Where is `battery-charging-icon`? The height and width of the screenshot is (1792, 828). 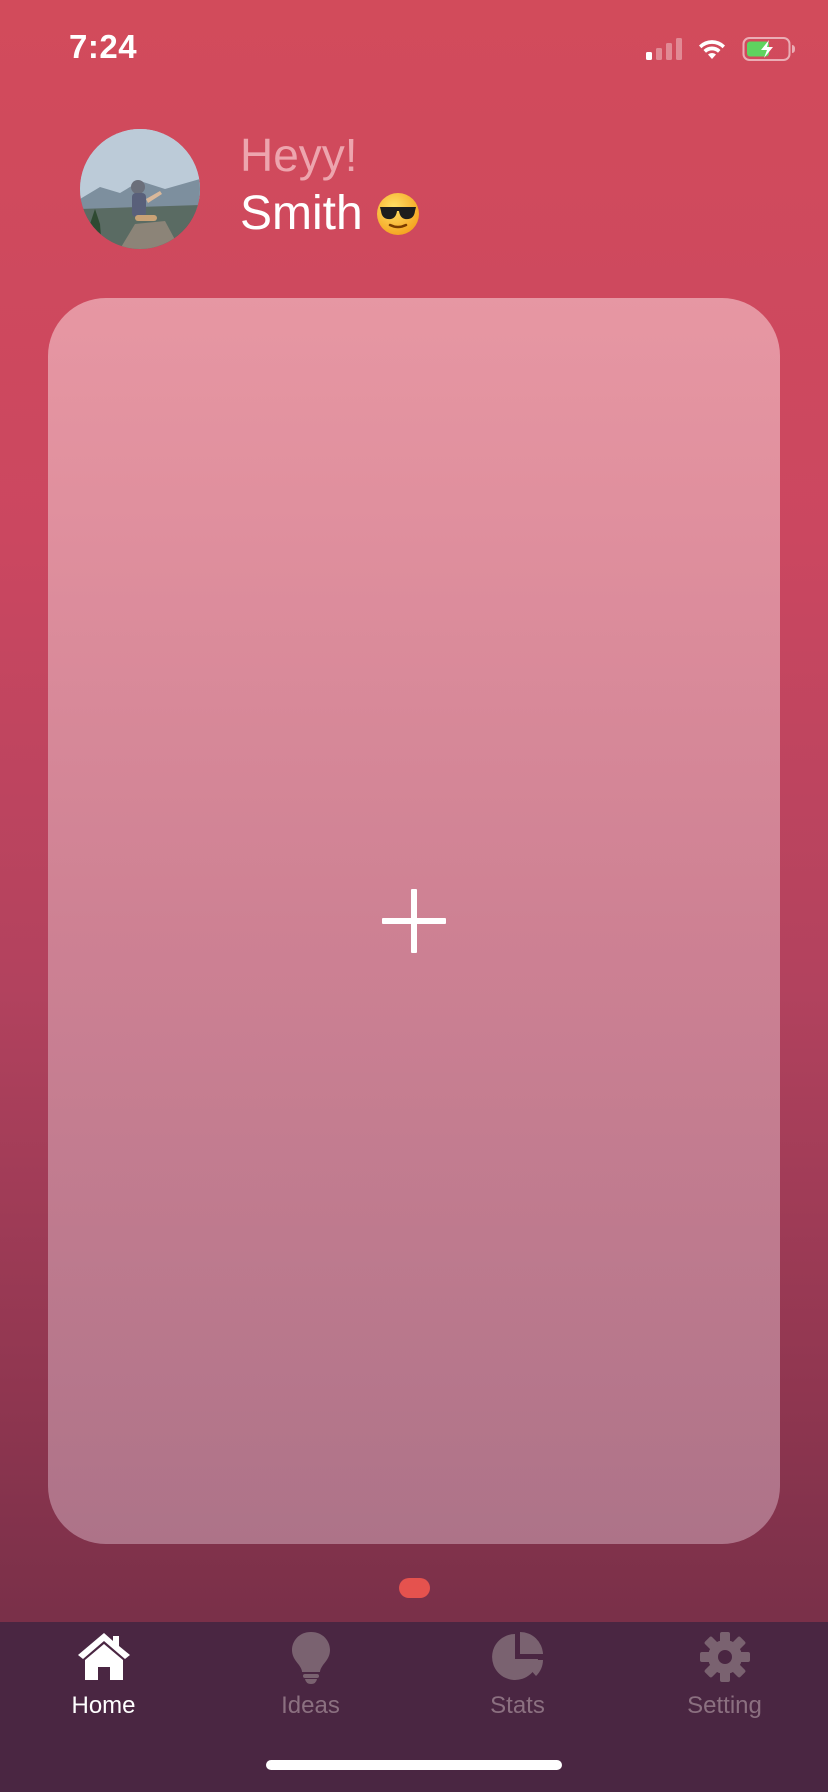
battery-charging-icon is located at coordinates (768, 49).